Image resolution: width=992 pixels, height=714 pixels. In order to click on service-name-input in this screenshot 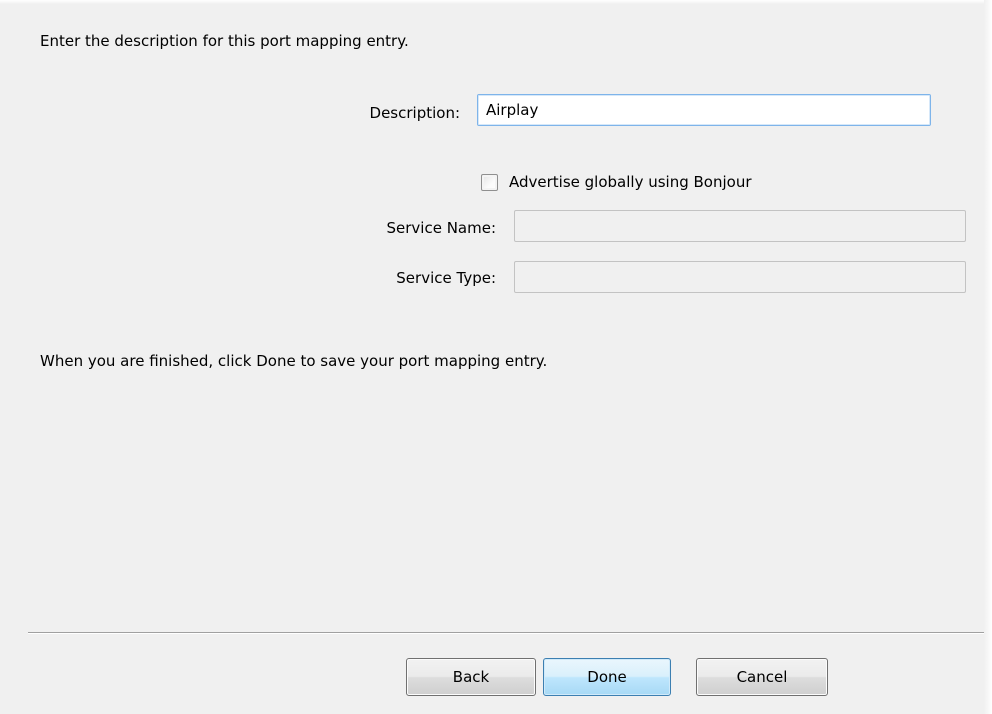, I will do `click(740, 226)`.